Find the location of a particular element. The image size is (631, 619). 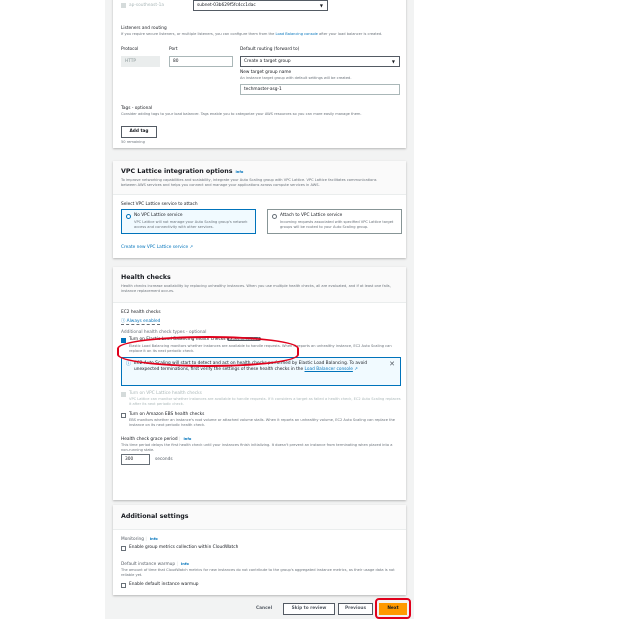

port-input: 80 is located at coordinates (201, 61).